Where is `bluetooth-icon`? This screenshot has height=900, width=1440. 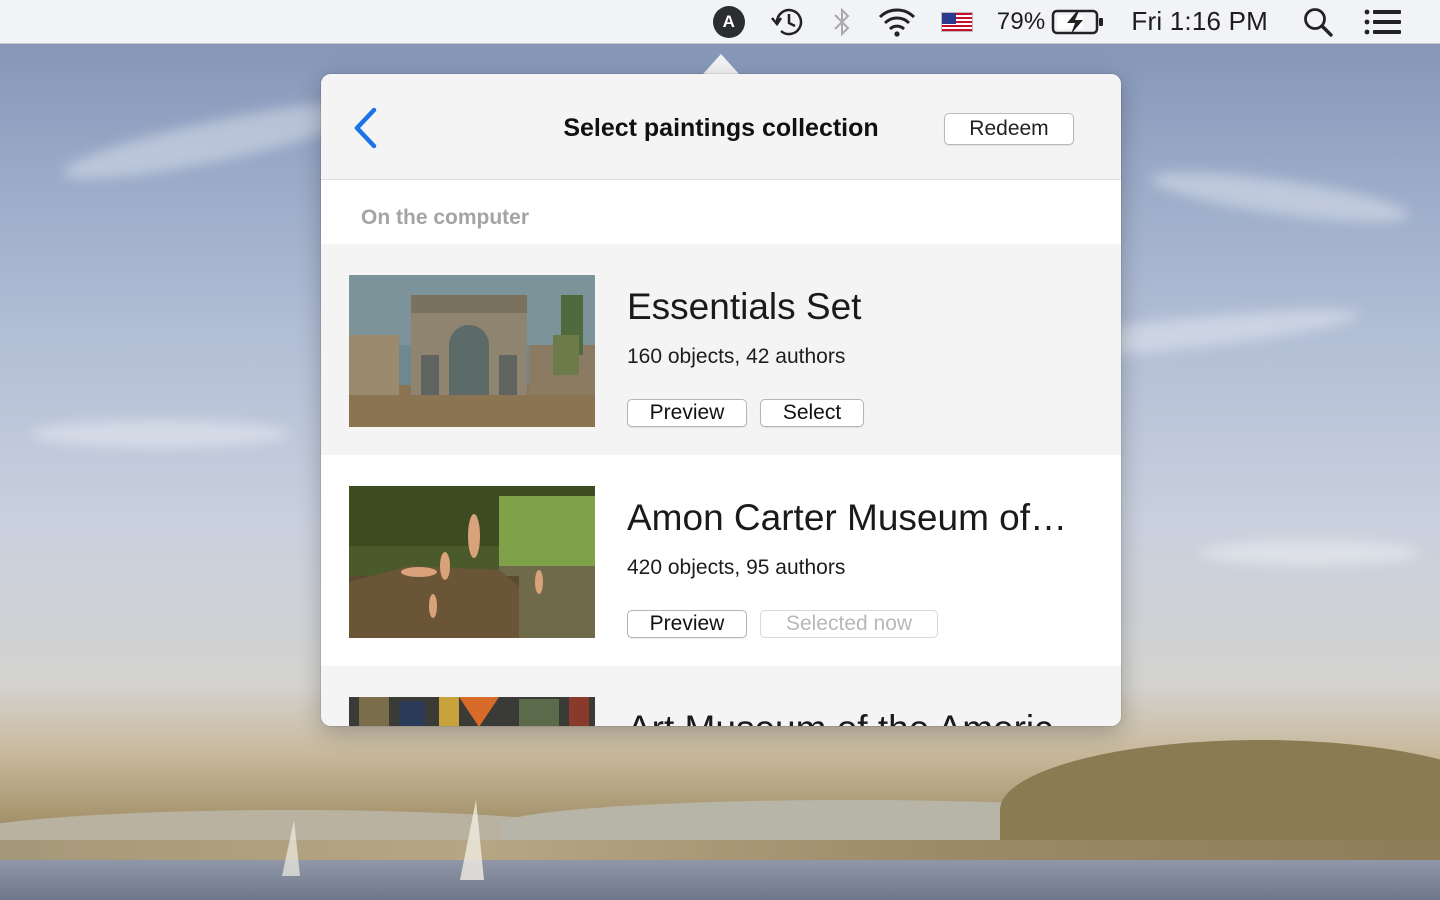
bluetooth-icon is located at coordinates (842, 22).